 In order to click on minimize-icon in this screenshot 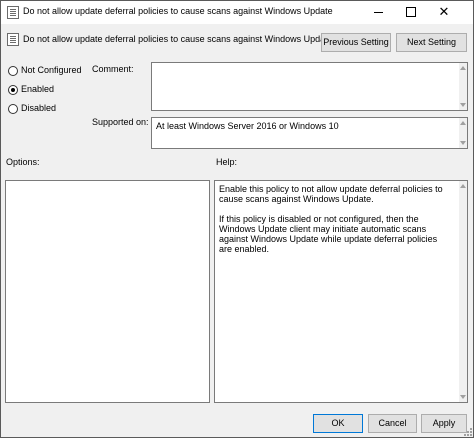, I will do `click(378, 12)`.